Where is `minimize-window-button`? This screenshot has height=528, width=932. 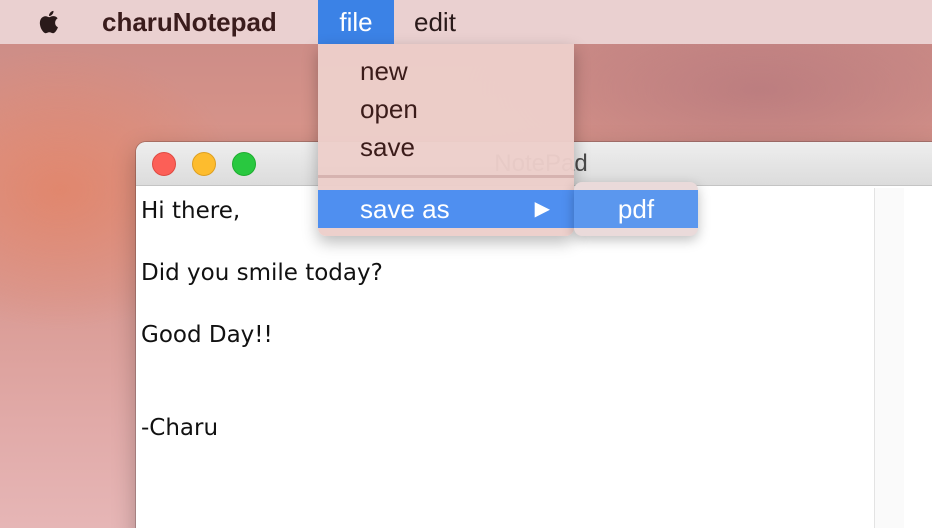
minimize-window-button is located at coordinates (204, 164).